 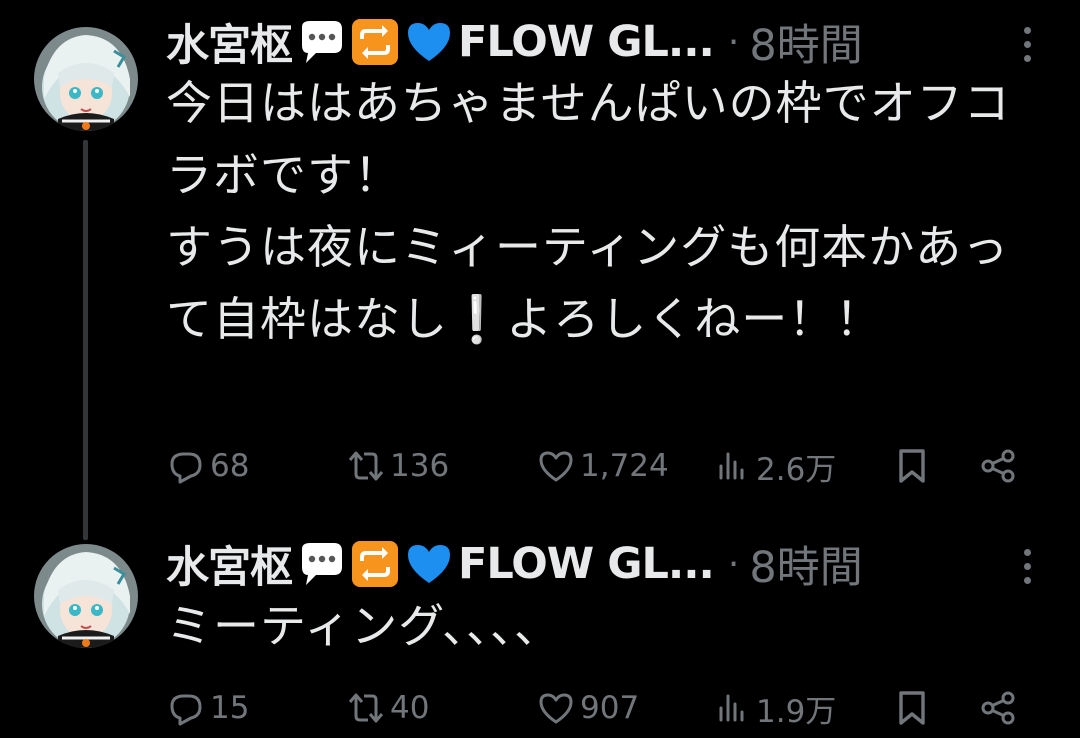 I want to click on tweet-text: ミーティング、、、、, so click(x=364, y=626).